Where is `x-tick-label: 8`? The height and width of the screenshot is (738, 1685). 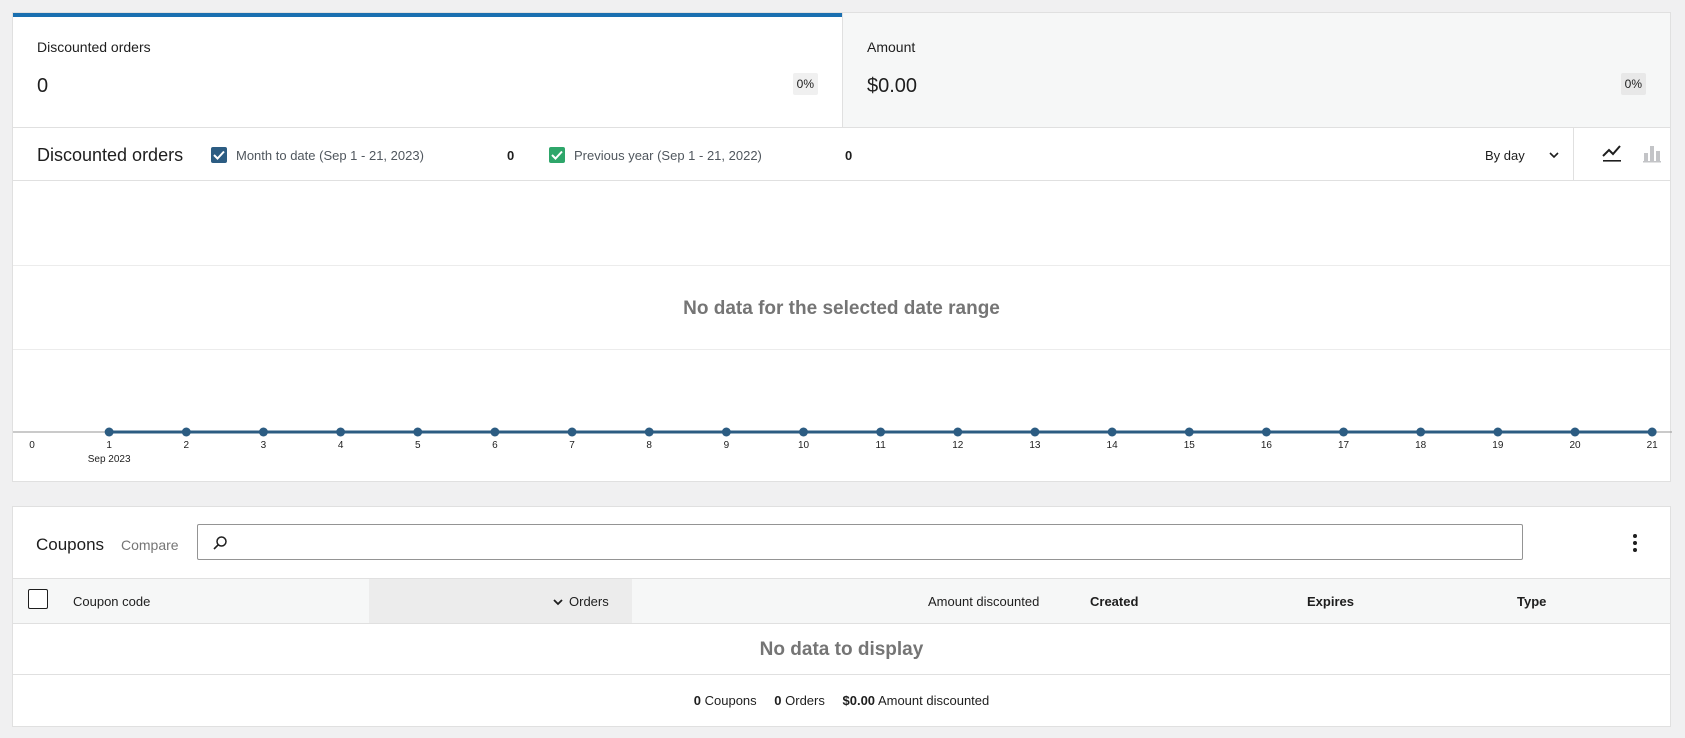
x-tick-label: 8 is located at coordinates (649, 445).